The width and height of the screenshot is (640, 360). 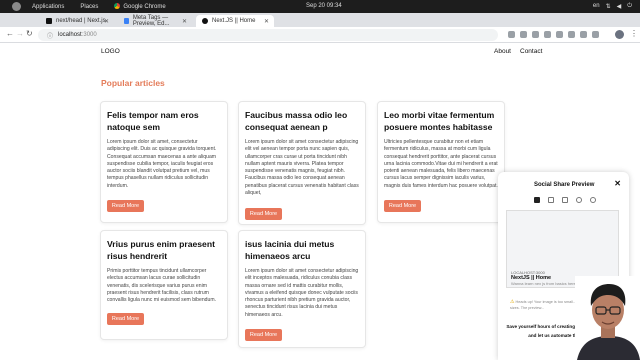 I want to click on clock: Sep 20 09:34, so click(x=324, y=6).